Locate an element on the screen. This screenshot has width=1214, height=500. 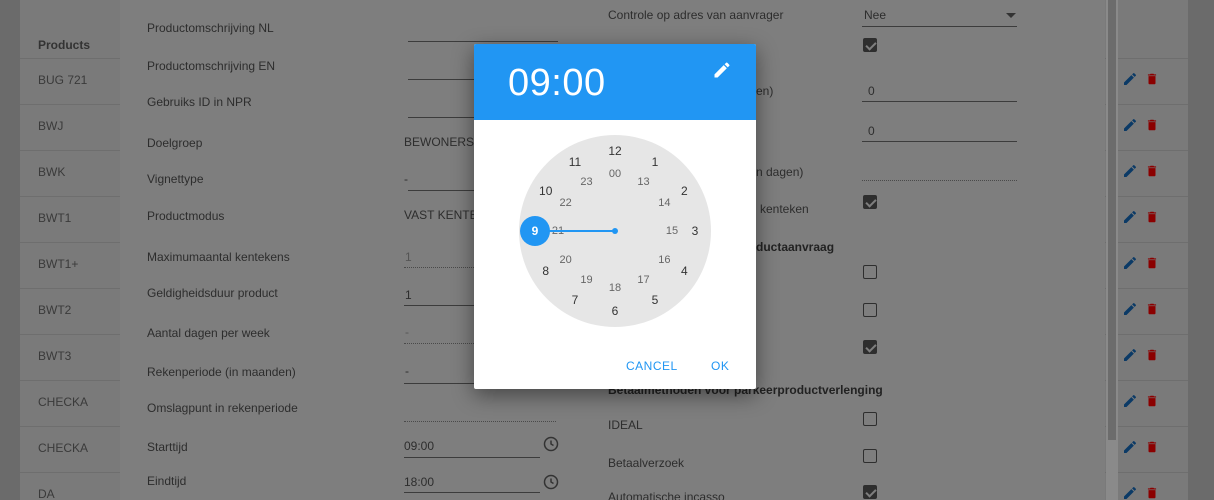
hour-4: 4 is located at coordinates (684, 271).